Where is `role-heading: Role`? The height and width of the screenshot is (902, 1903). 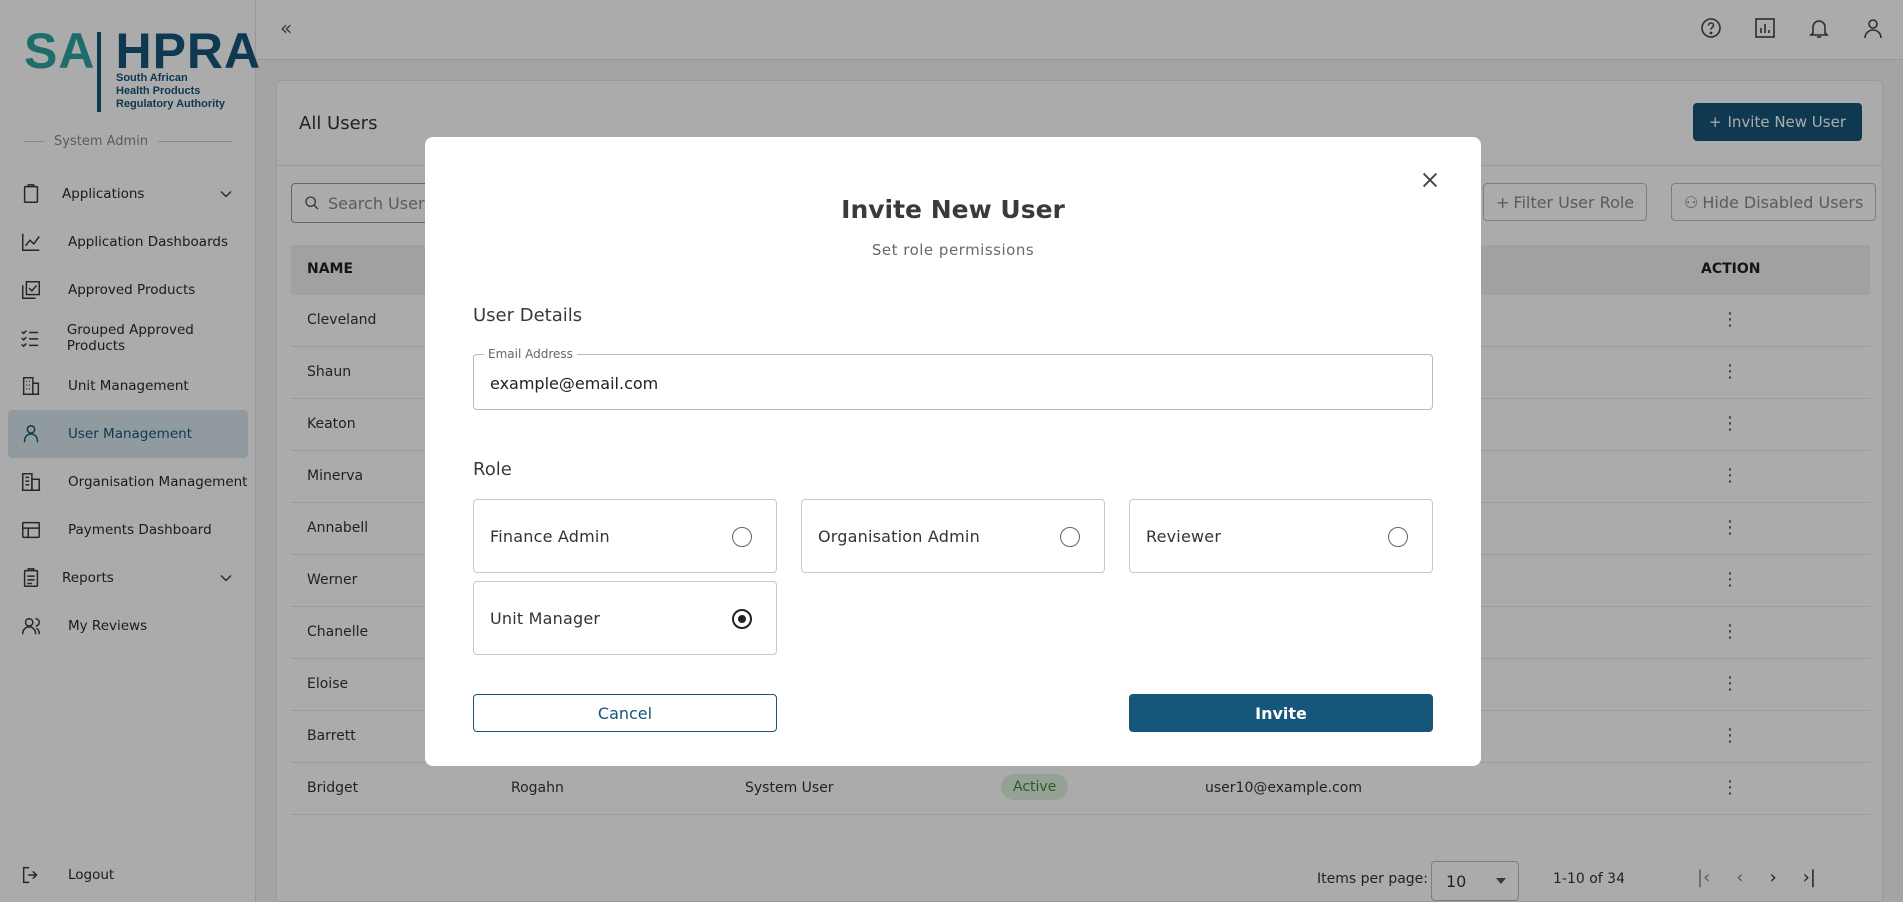 role-heading: Role is located at coordinates (492, 469).